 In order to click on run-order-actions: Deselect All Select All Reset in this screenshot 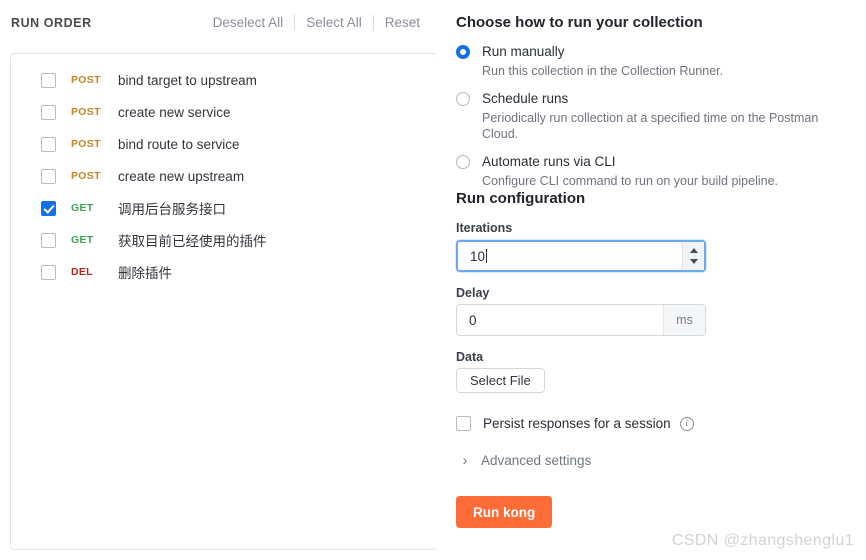, I will do `click(314, 22)`.